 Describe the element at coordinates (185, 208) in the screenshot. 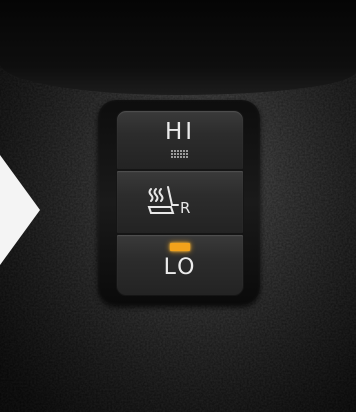

I see `seat-side-label: R` at that location.